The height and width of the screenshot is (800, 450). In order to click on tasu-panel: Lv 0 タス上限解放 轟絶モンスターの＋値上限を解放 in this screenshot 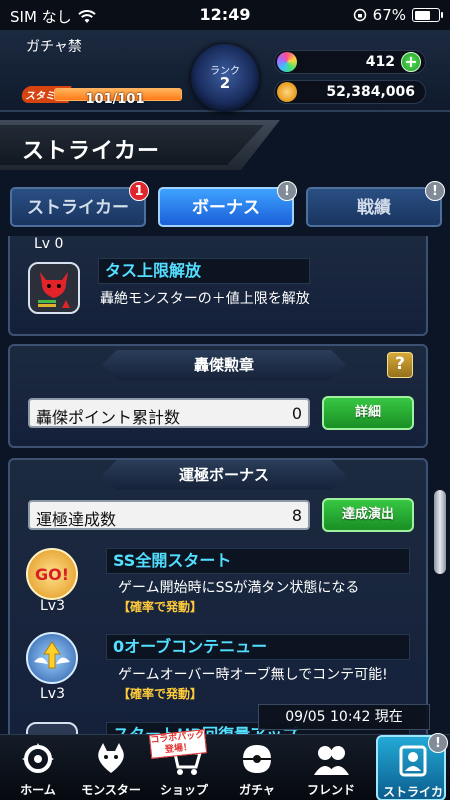, I will do `click(218, 286)`.